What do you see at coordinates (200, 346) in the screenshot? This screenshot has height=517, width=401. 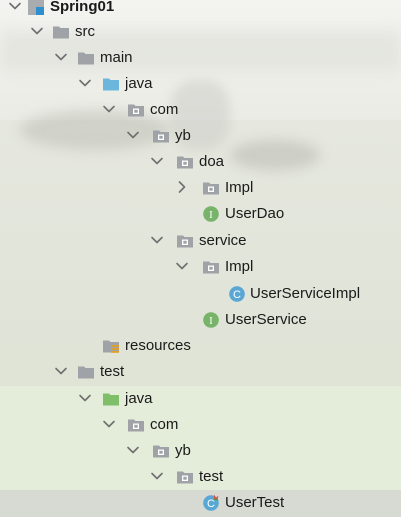 I see `tree-item-resources: resources` at bounding box center [200, 346].